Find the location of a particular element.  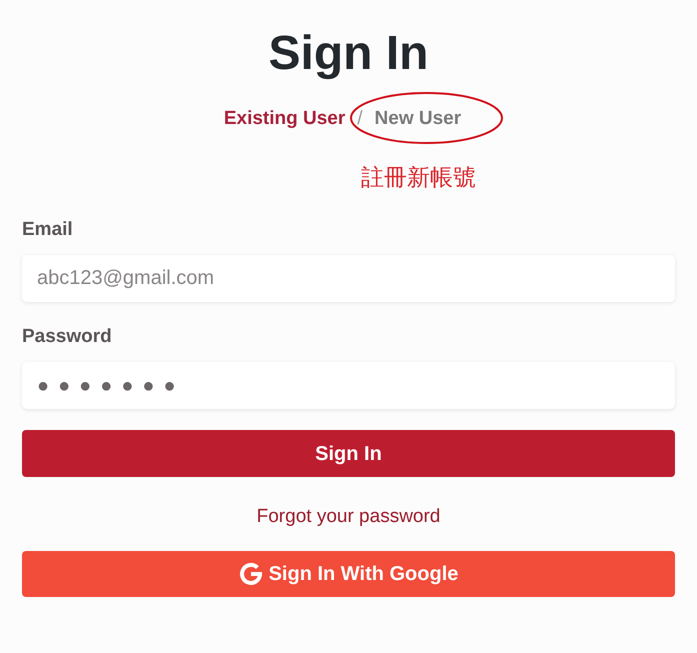

field-label: Email is located at coordinates (47, 230).